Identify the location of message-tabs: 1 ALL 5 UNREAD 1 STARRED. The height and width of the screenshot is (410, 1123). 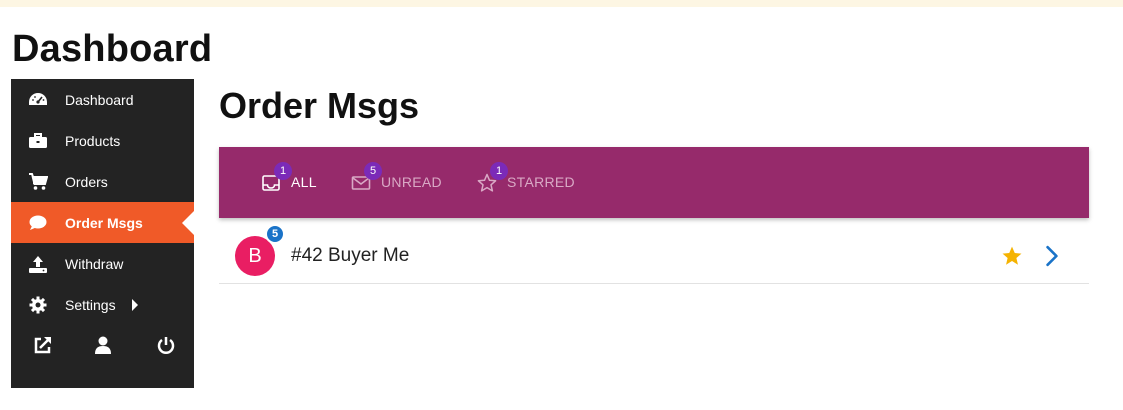
(654, 182).